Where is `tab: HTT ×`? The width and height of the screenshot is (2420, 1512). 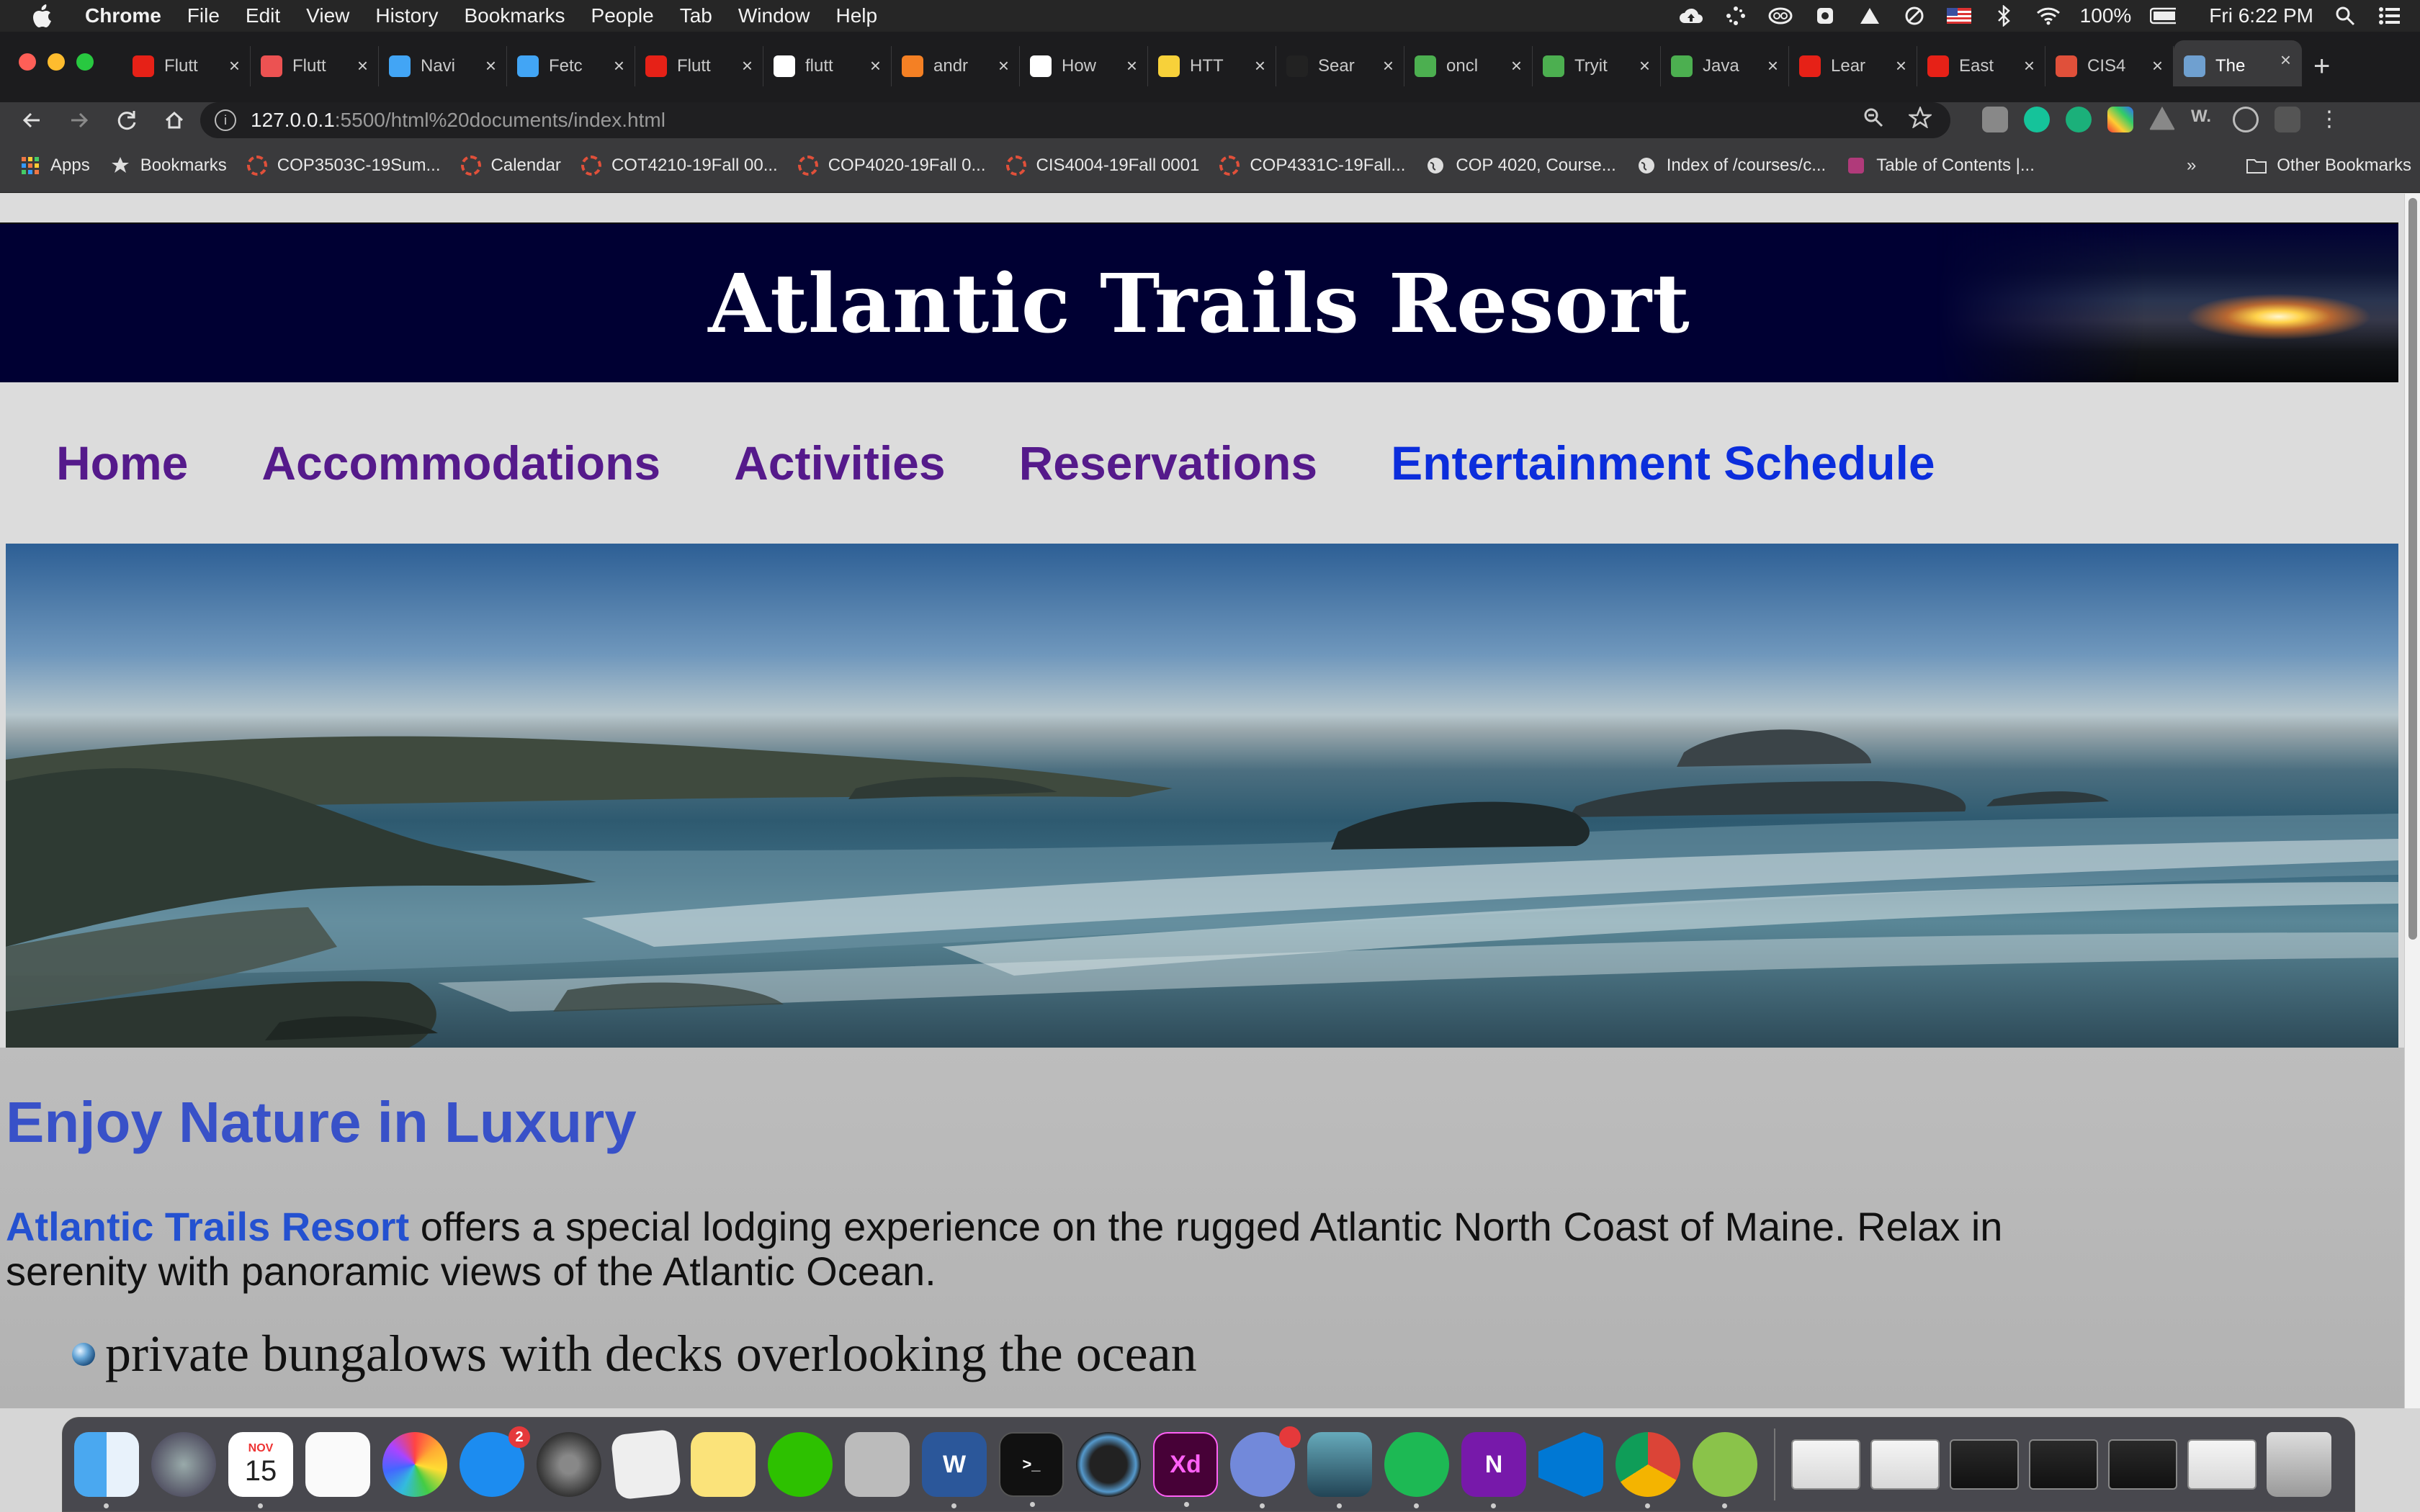 tab: HTT × is located at coordinates (1212, 66).